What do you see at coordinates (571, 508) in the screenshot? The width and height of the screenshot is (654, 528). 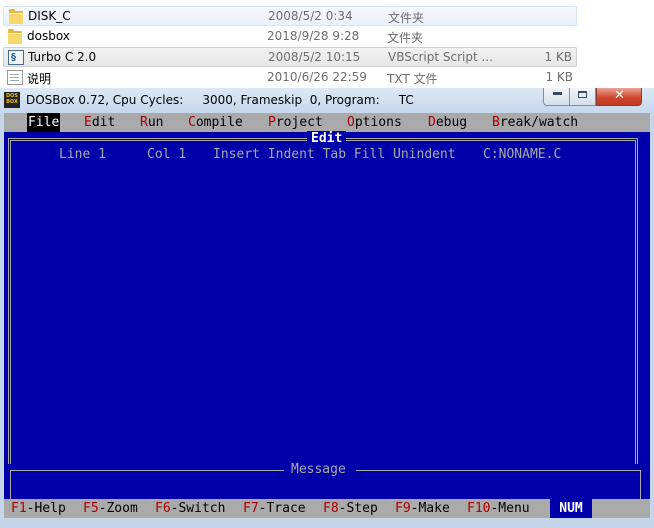 I see `num-lock-indicator: NUM` at bounding box center [571, 508].